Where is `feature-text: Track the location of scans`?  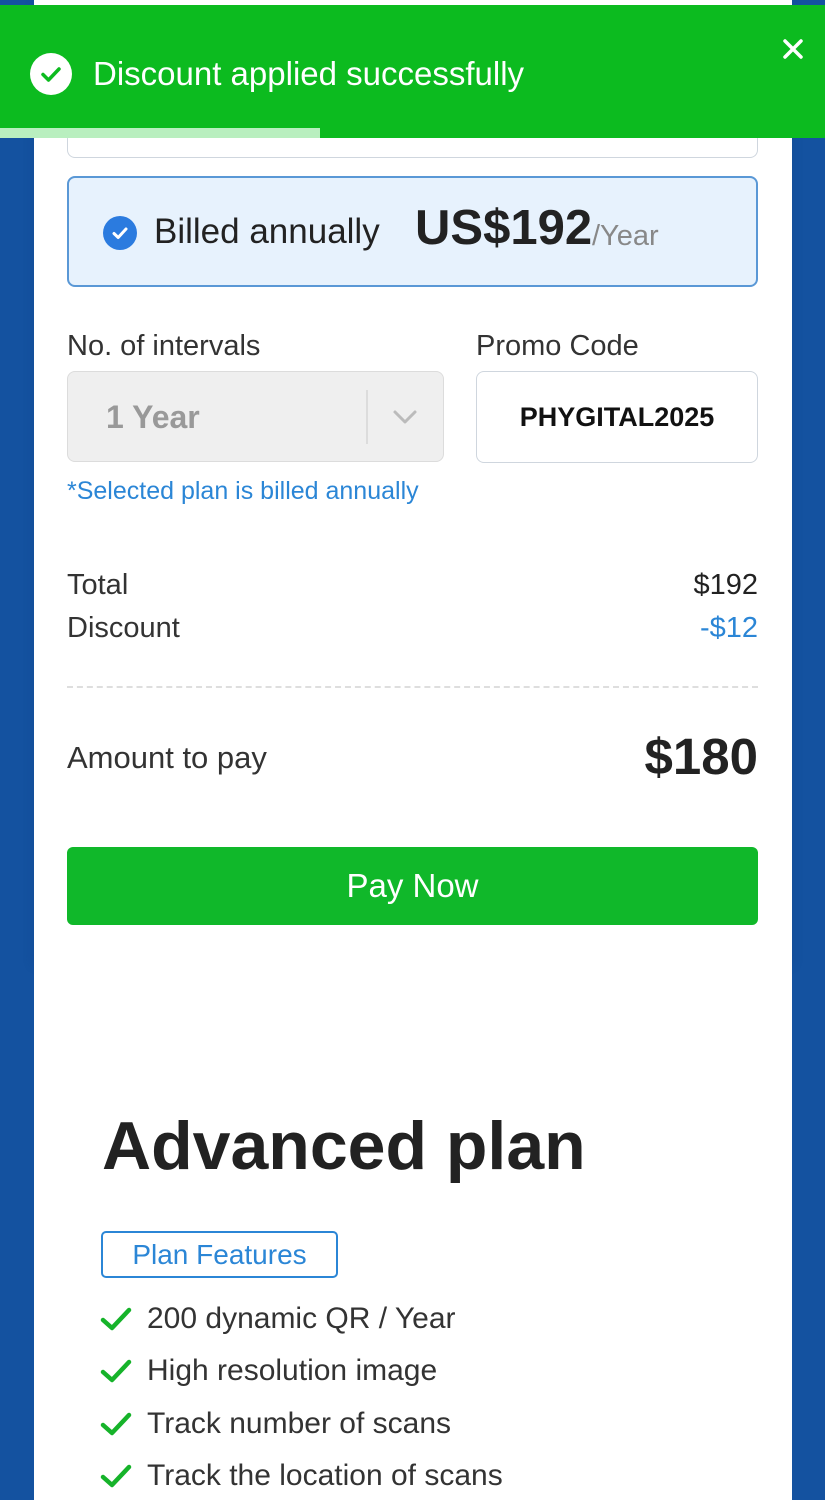
feature-text: Track the location of scans is located at coordinates (325, 1475).